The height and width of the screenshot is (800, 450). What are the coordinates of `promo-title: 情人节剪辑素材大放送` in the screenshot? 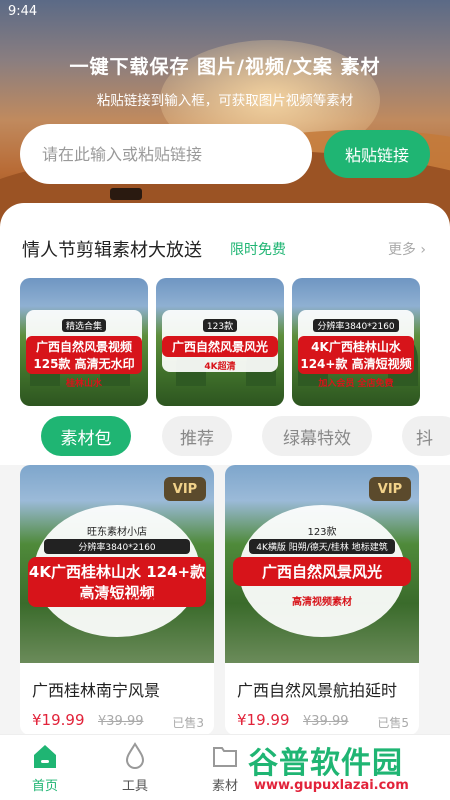 It's located at (112, 250).